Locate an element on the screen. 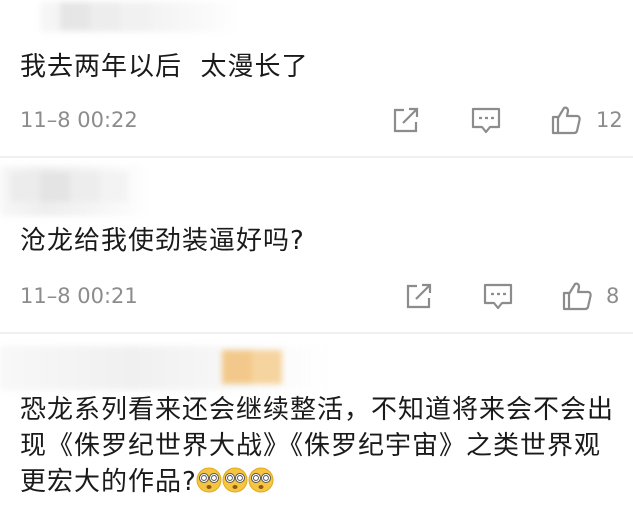 The image size is (633, 521). comment-meta: 11–8 00:22 12 is located at coordinates (316, 120).